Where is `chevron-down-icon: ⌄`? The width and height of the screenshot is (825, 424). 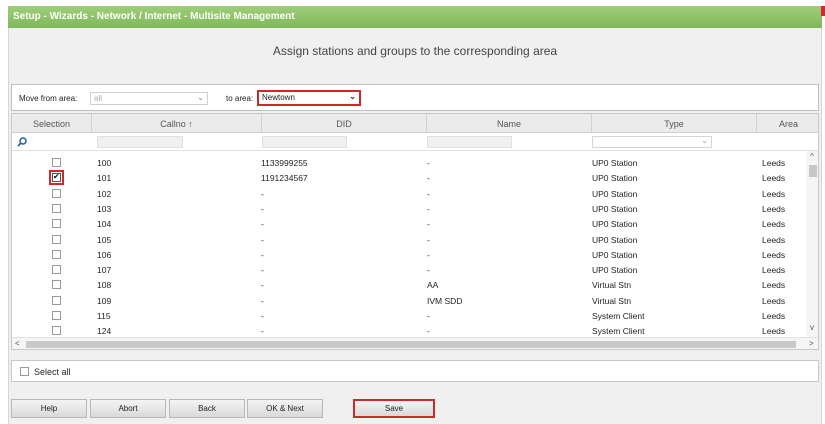 chevron-down-icon: ⌄ is located at coordinates (704, 140).